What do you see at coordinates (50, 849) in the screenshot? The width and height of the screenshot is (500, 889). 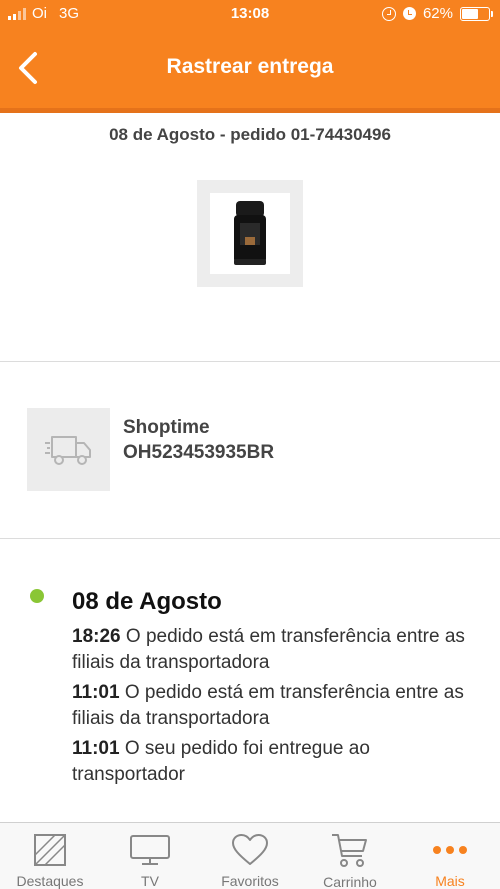 I see `destaques-icon` at bounding box center [50, 849].